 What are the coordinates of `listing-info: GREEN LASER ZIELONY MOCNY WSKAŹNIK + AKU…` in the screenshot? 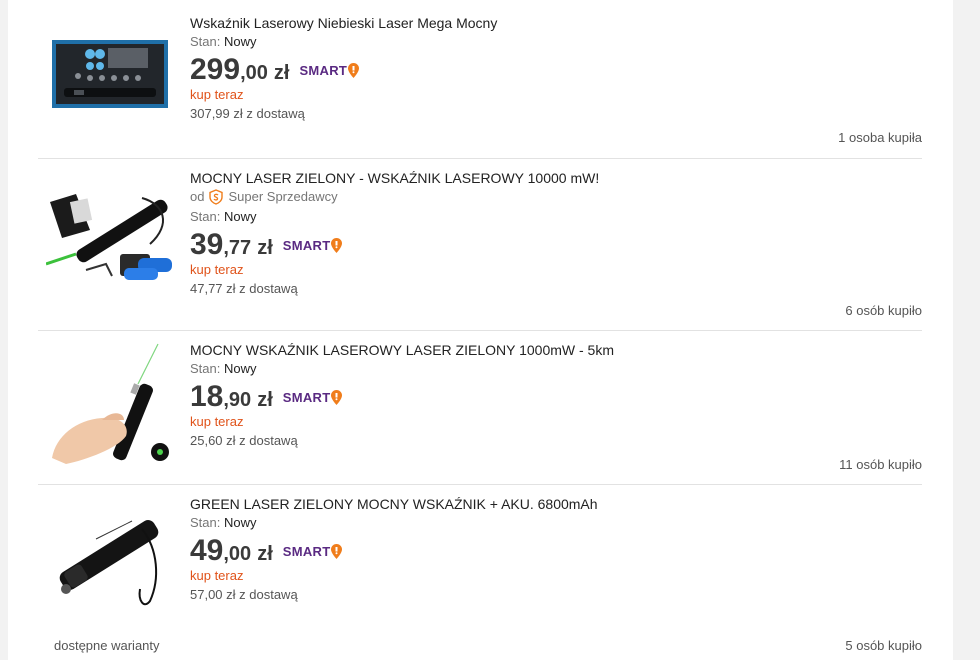 It's located at (556, 550).